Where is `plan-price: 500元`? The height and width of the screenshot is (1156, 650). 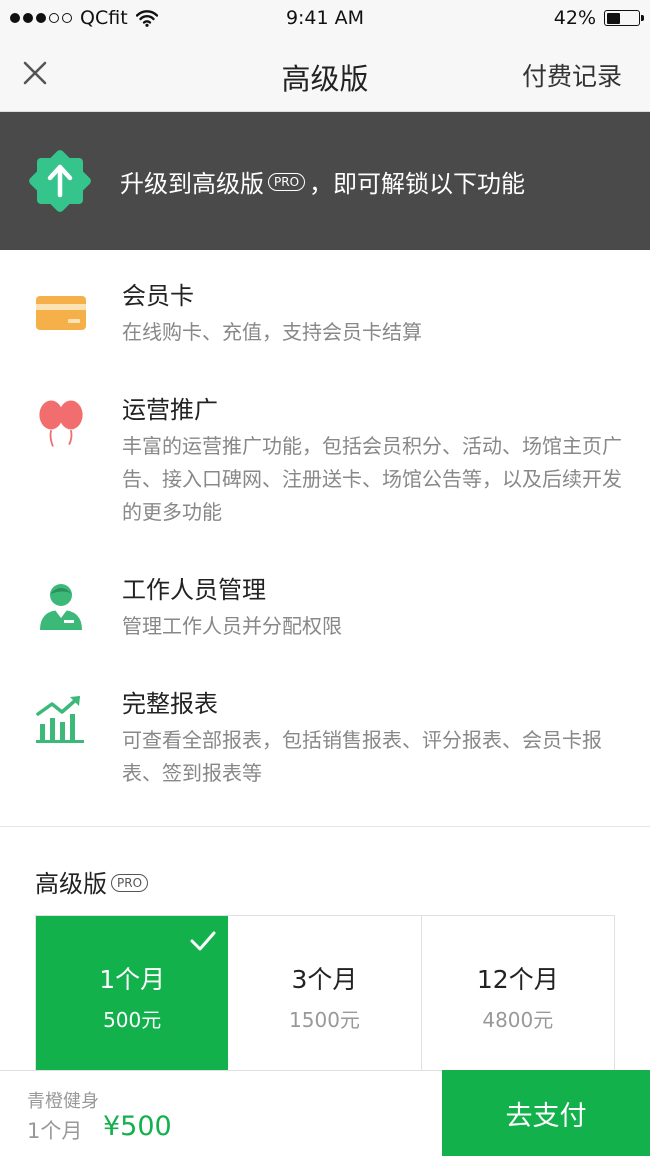
plan-price: 500元 is located at coordinates (132, 1020).